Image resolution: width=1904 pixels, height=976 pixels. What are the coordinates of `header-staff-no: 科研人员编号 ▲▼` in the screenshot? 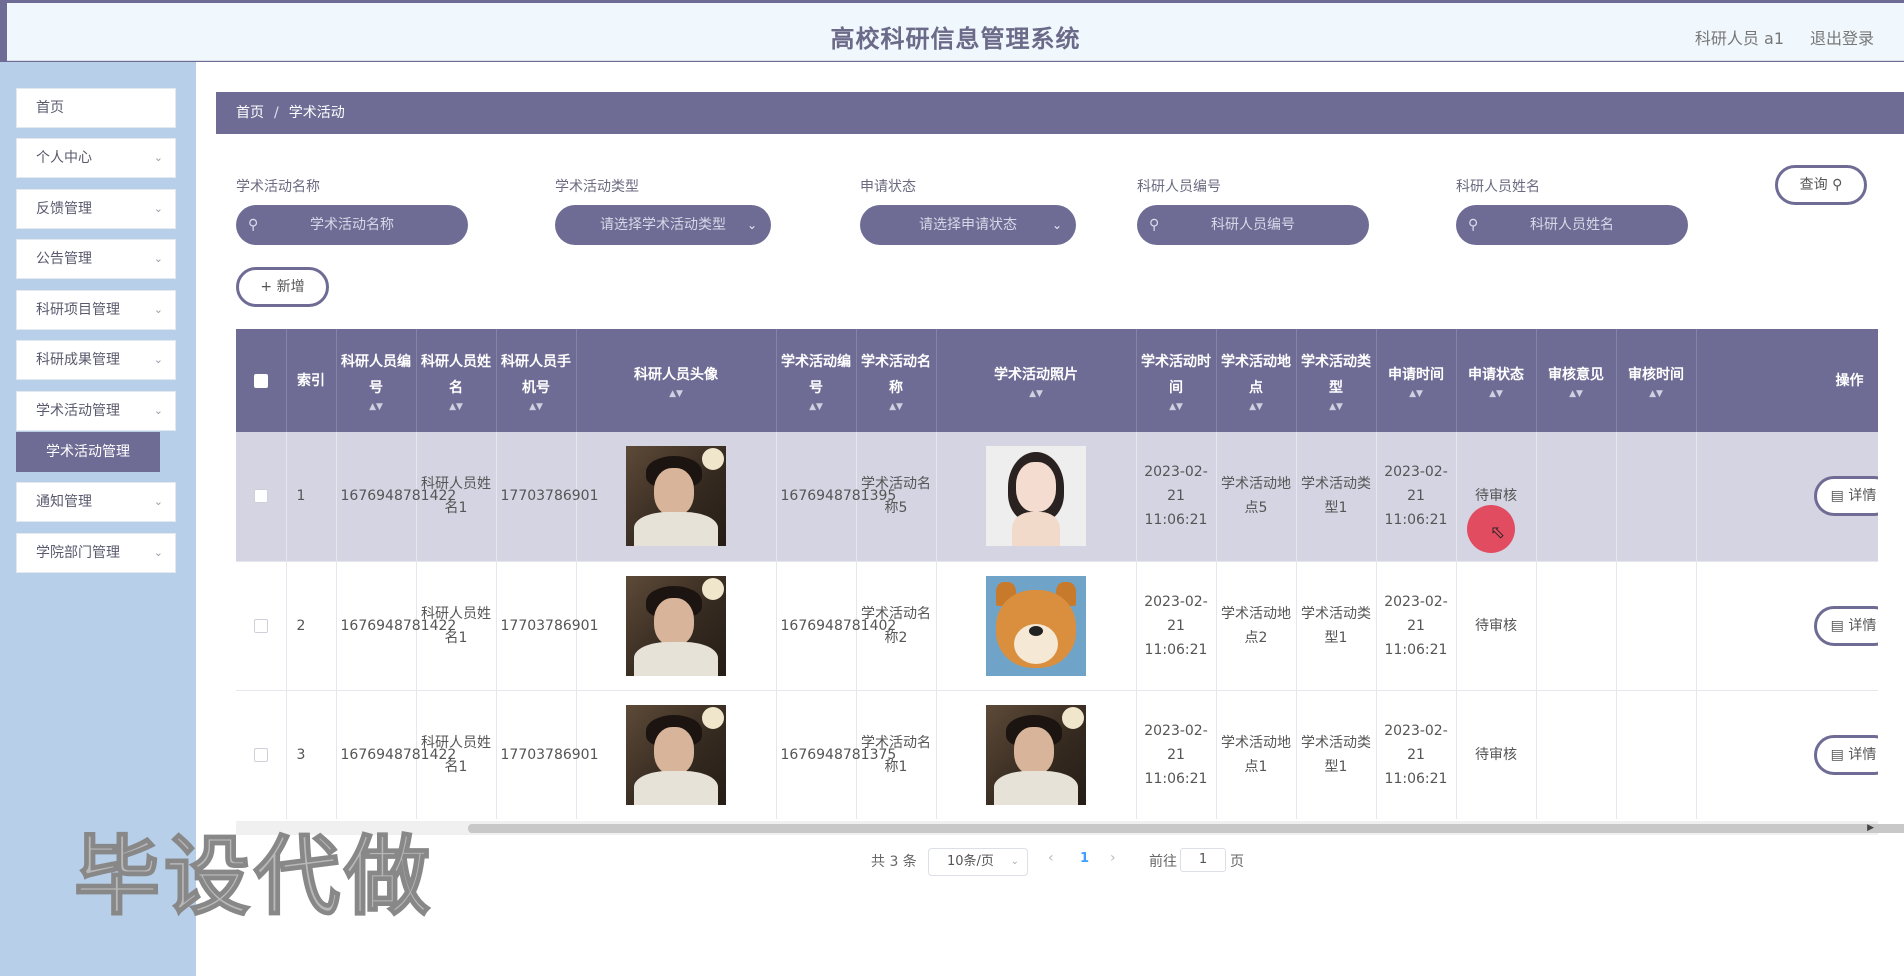 It's located at (376, 380).